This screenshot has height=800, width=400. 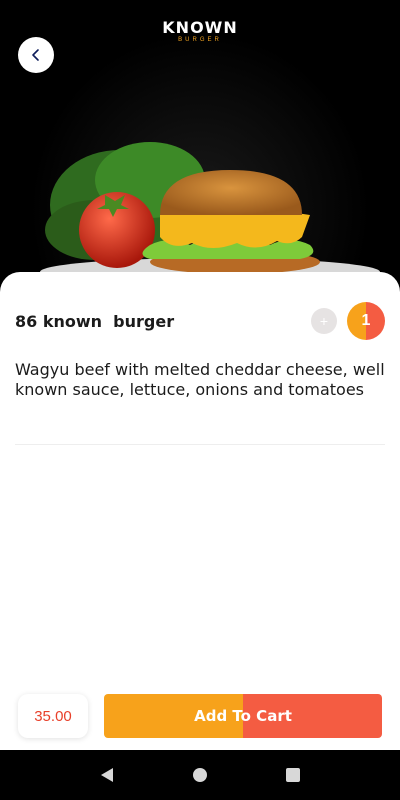 I want to click on price-badge: 35.00, so click(x=53, y=716).